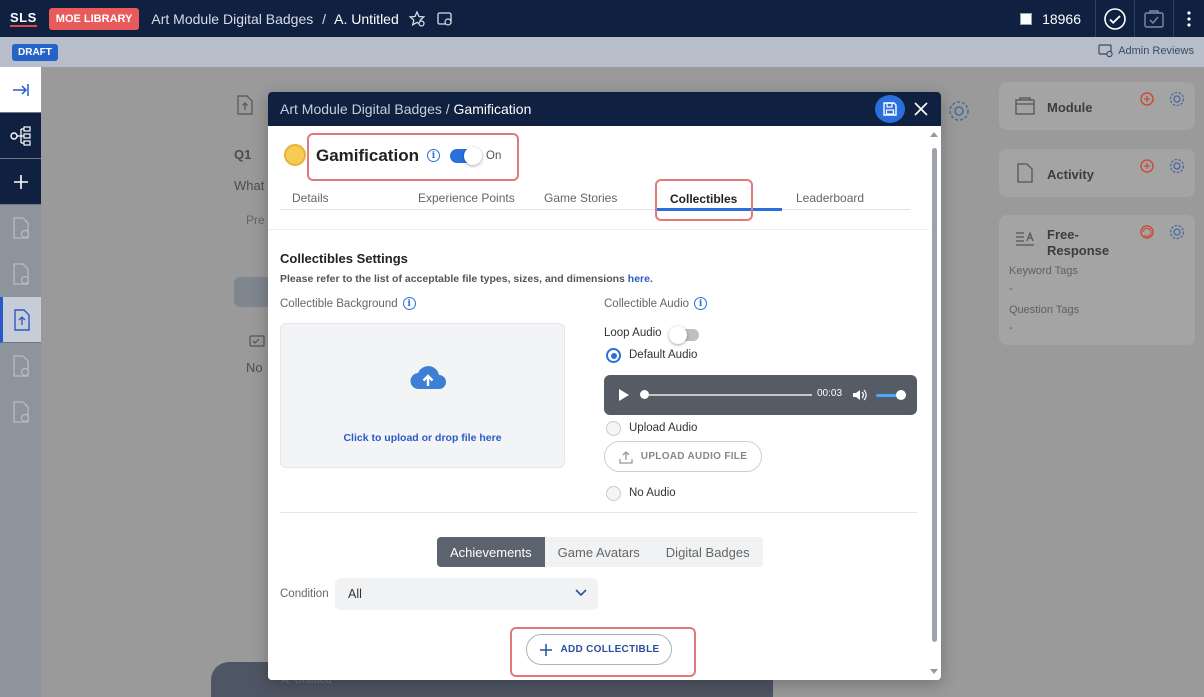  Describe the element at coordinates (1154, 18) in the screenshot. I see `assign-button` at that location.